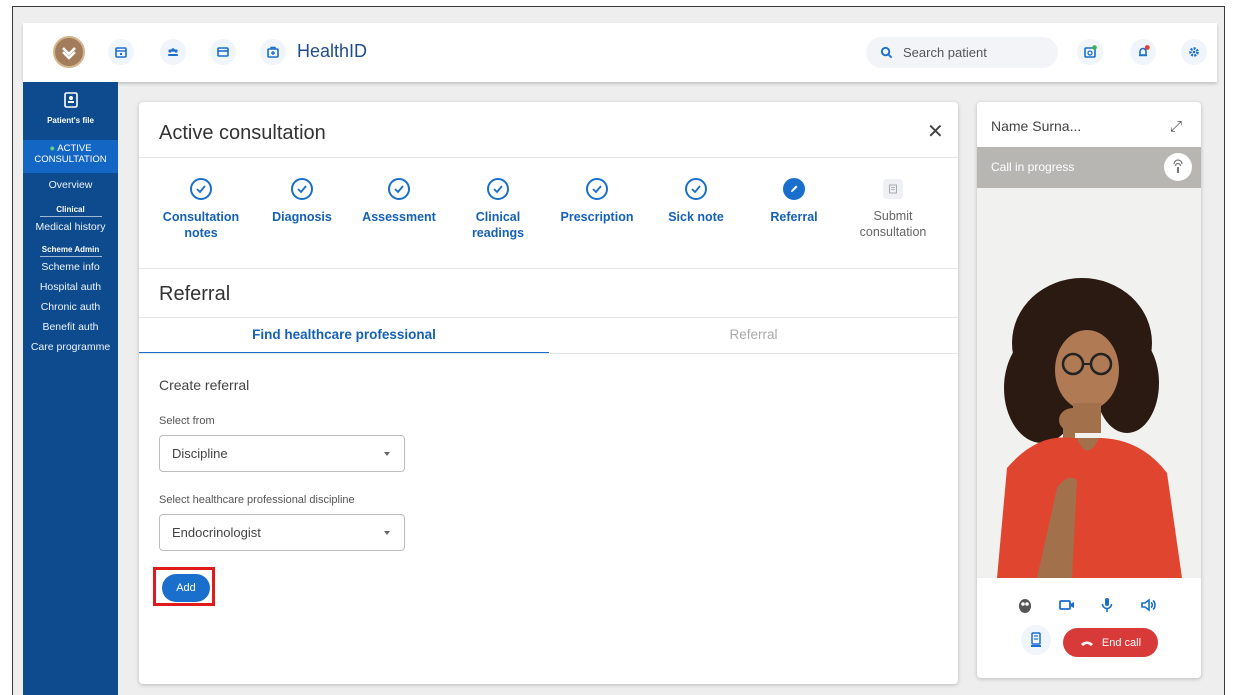 Image resolution: width=1236 pixels, height=695 pixels. I want to click on sidebar-item-active-consultation: ● ACTIVE CONSULTATION, so click(70, 156).